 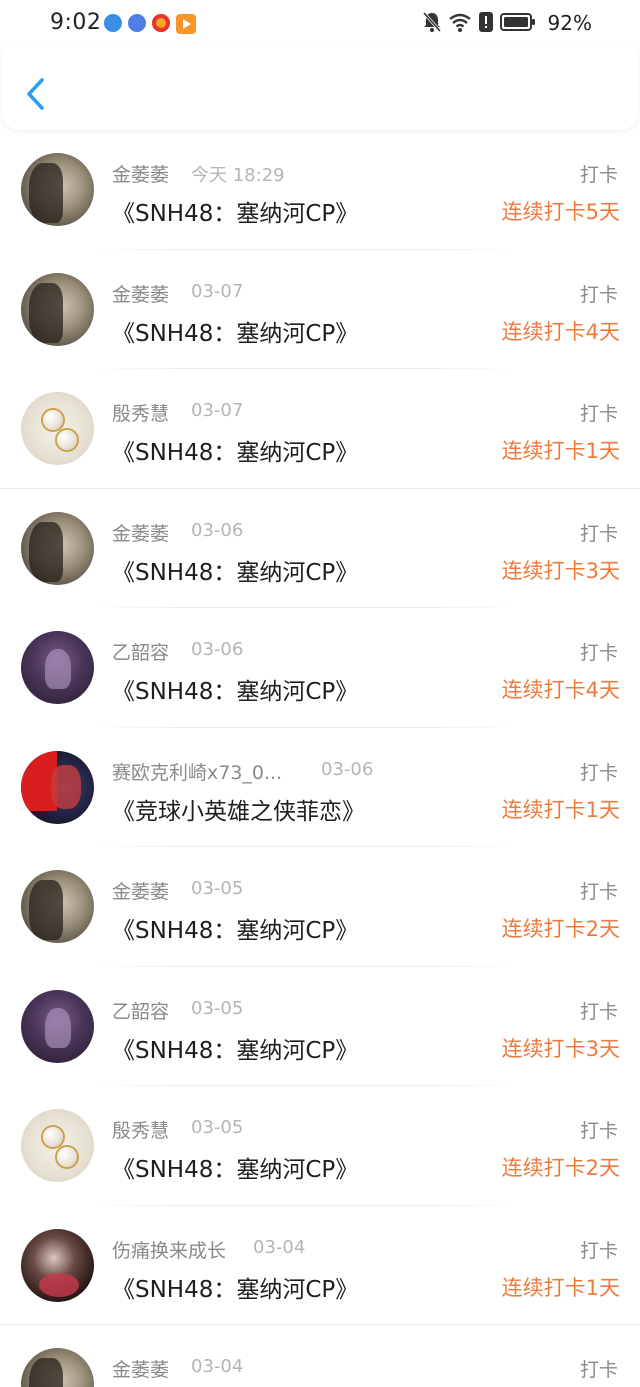 What do you see at coordinates (320, 907) in the screenshot?
I see `list-item: 金萎萎 03-05 《SNH48：塞纳河CP》 打卡 连续打卡2天` at bounding box center [320, 907].